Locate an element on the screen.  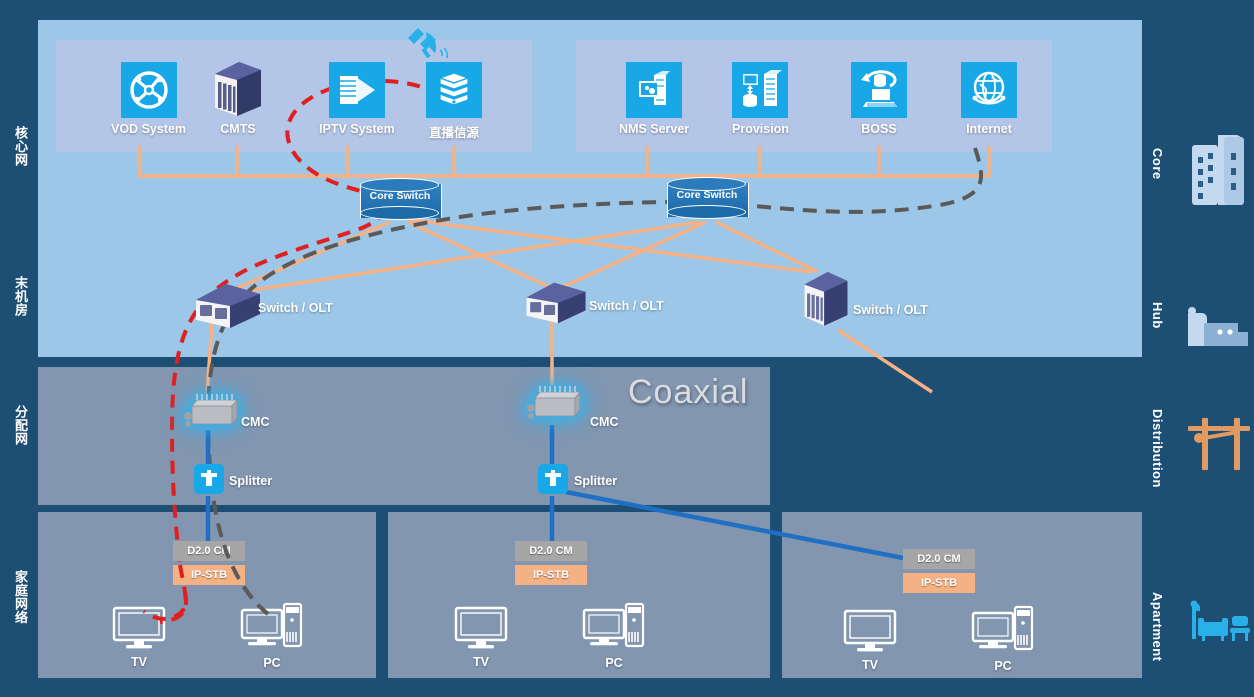
cm-box-2: D2.0 CM is located at coordinates (551, 551).